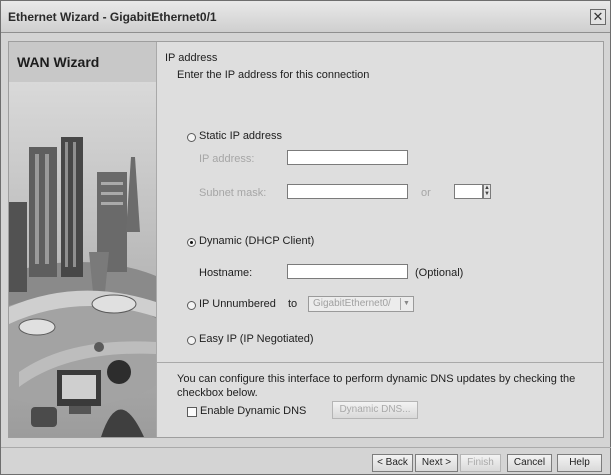  I want to click on hostname-label: Hostname:, so click(226, 273).